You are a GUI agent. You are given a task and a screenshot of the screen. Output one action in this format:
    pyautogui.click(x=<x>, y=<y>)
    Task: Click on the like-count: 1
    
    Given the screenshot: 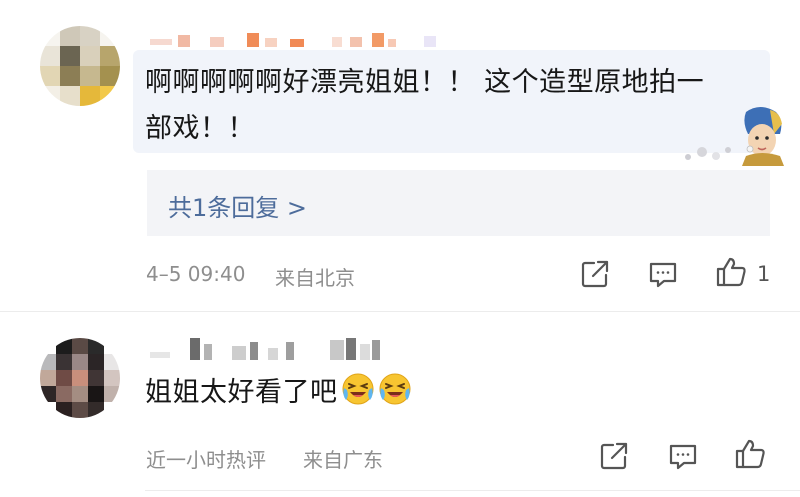 What is the action you would take?
    pyautogui.click(x=764, y=274)
    